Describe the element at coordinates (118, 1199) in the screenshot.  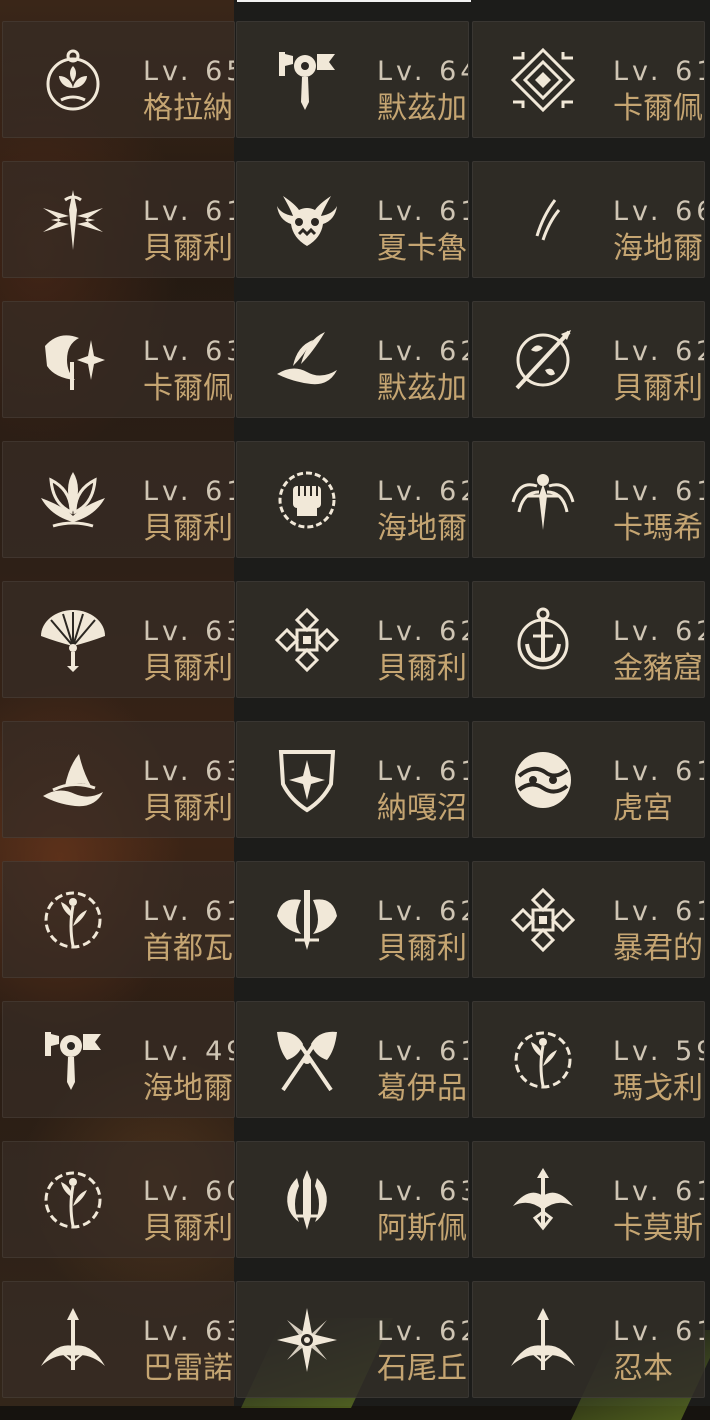
I see `character-card: Lv. 60 貝爾利` at that location.